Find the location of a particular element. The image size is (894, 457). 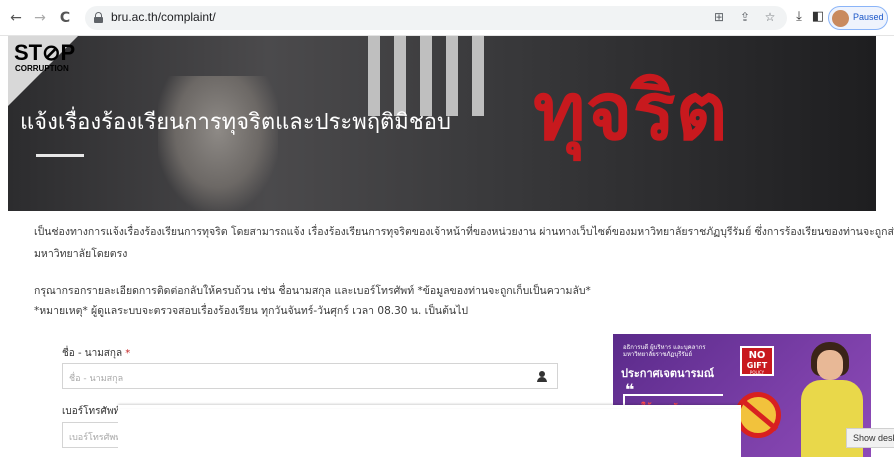

name-label: ชื่อ - นามสกุล * is located at coordinates (96, 353).